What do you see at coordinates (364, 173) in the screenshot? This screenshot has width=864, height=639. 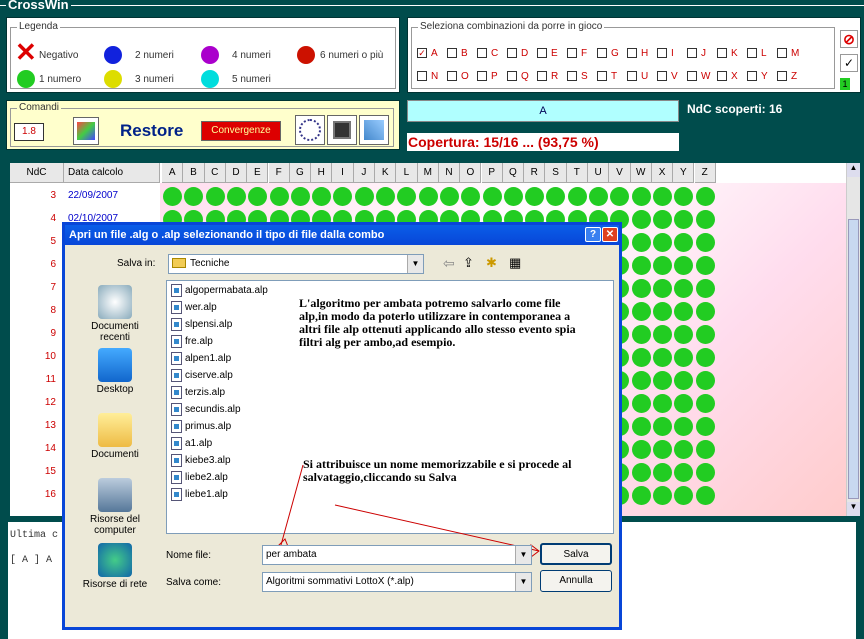 I see `header-letter: J` at bounding box center [364, 173].